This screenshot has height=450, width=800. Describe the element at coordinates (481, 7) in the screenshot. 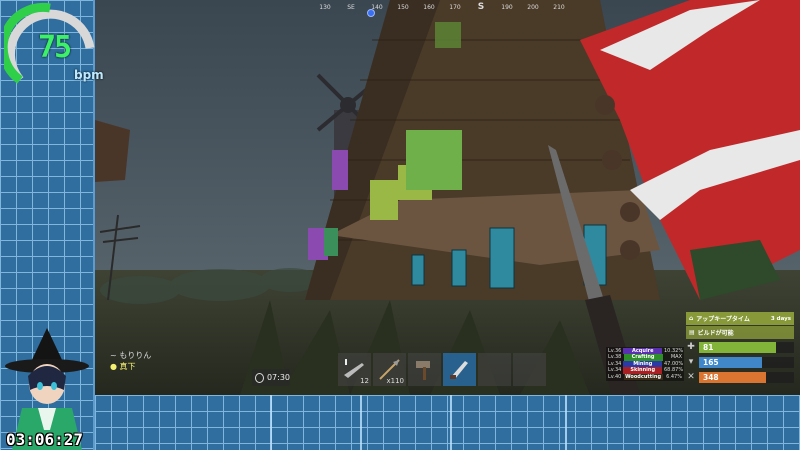

I see `compass-heading: S` at that location.